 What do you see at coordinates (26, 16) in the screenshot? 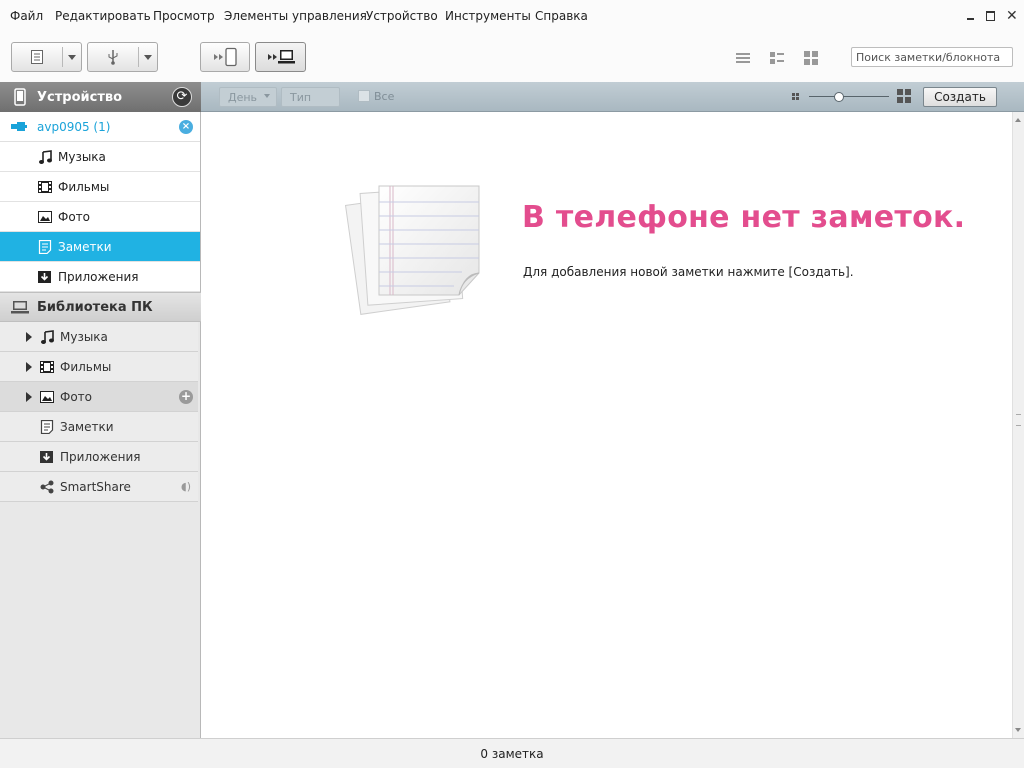
I see `menu-file: Файл` at bounding box center [26, 16].